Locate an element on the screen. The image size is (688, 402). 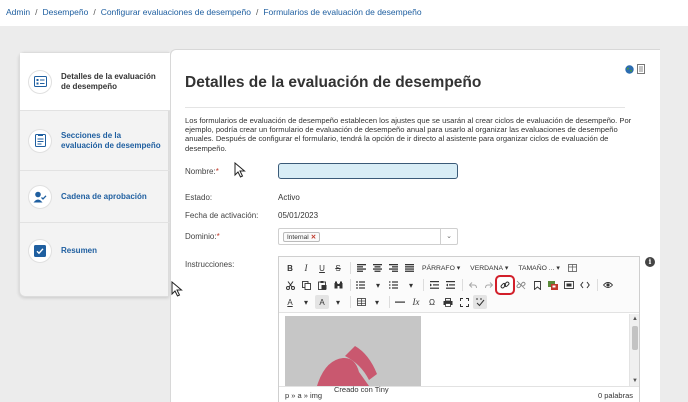
find-button is located at coordinates (338, 285).